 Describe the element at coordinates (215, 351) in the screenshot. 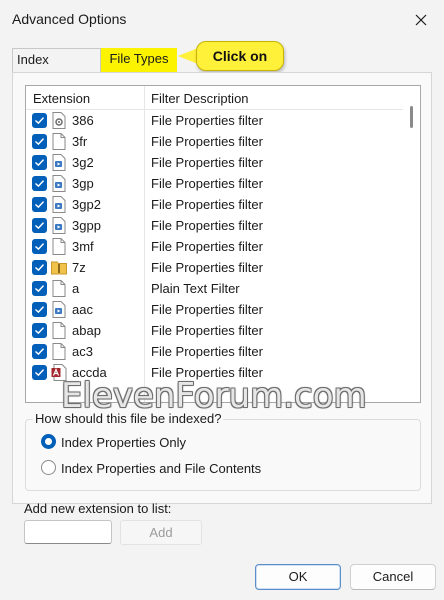

I see `list-item: ac3 File Properties filter` at that location.